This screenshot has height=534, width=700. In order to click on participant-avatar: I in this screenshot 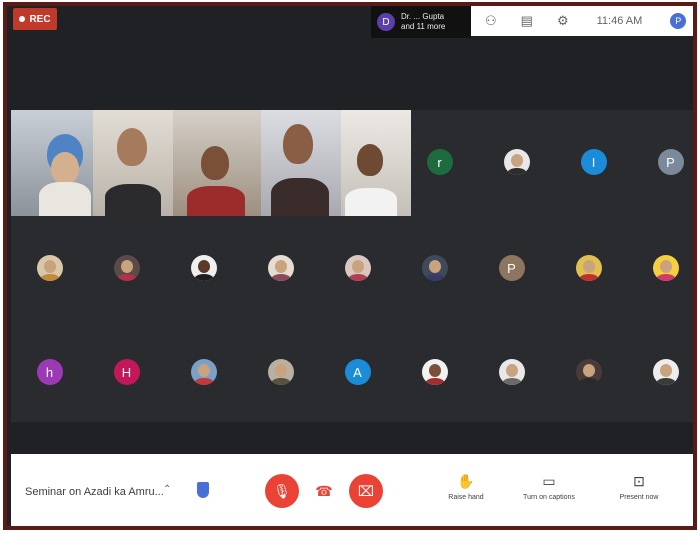, I will do `click(593, 162)`.